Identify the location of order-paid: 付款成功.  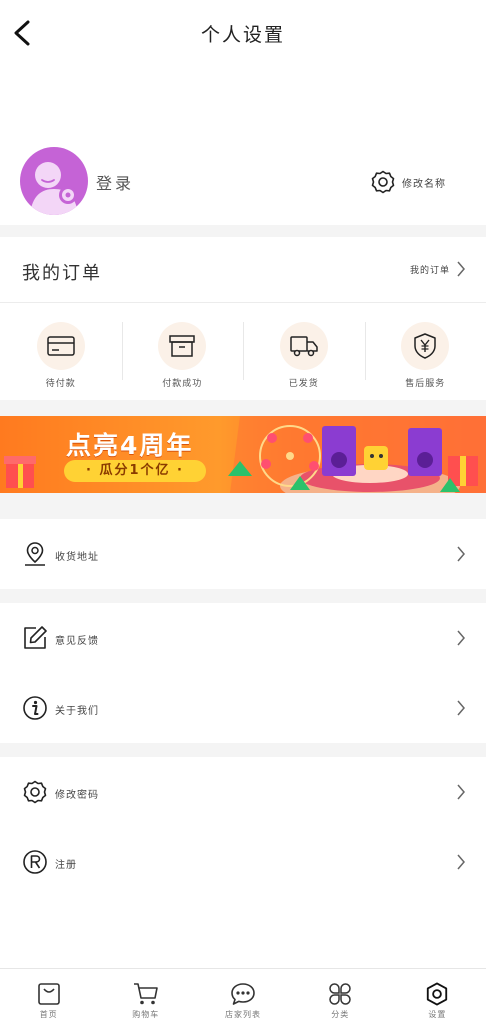
(182, 352).